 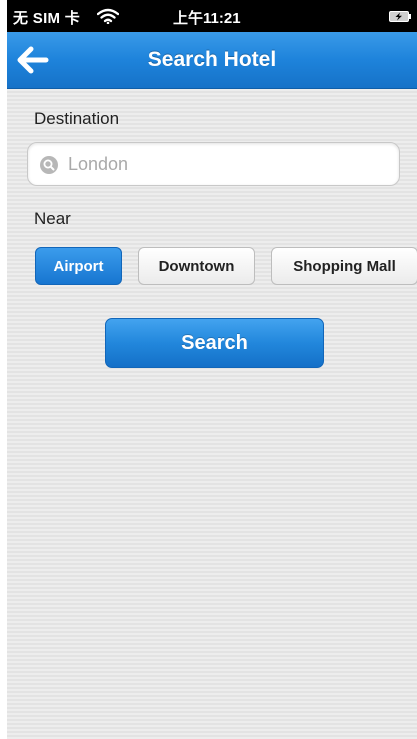 I want to click on destination-field, so click(x=213, y=164).